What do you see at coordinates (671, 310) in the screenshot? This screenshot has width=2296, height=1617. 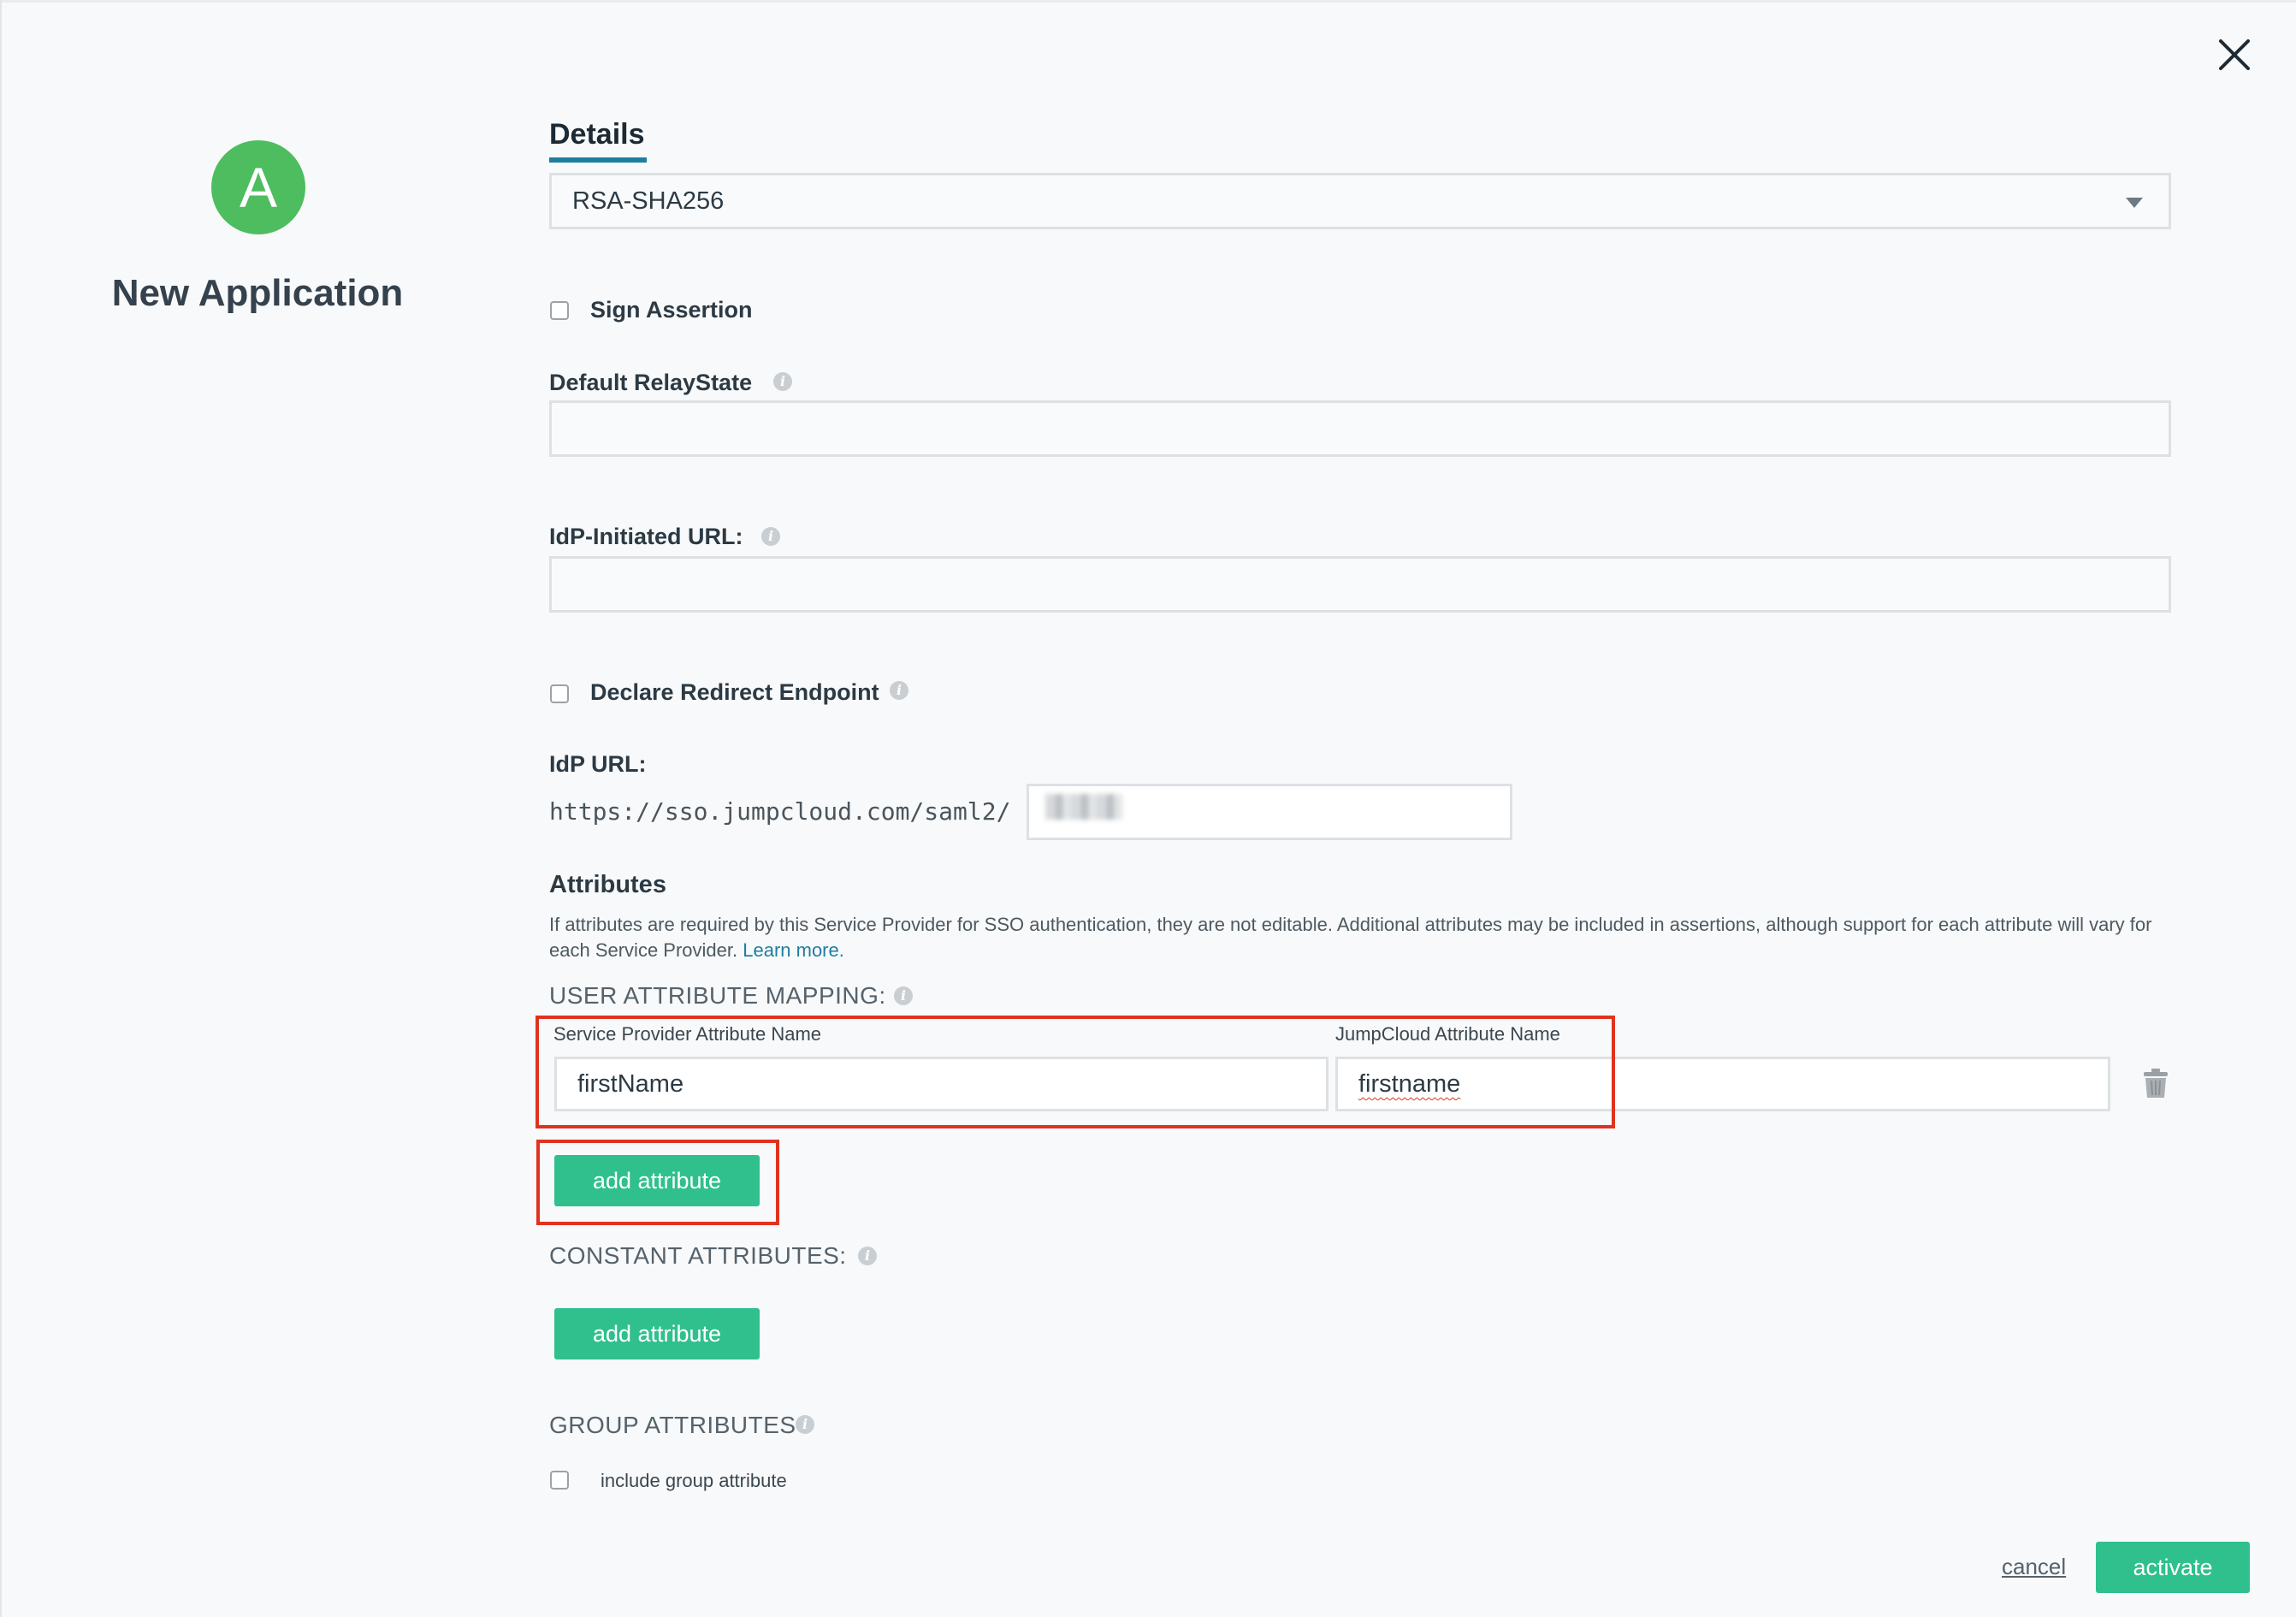 I see `sign-assertion-label: Sign Assertion` at bounding box center [671, 310].